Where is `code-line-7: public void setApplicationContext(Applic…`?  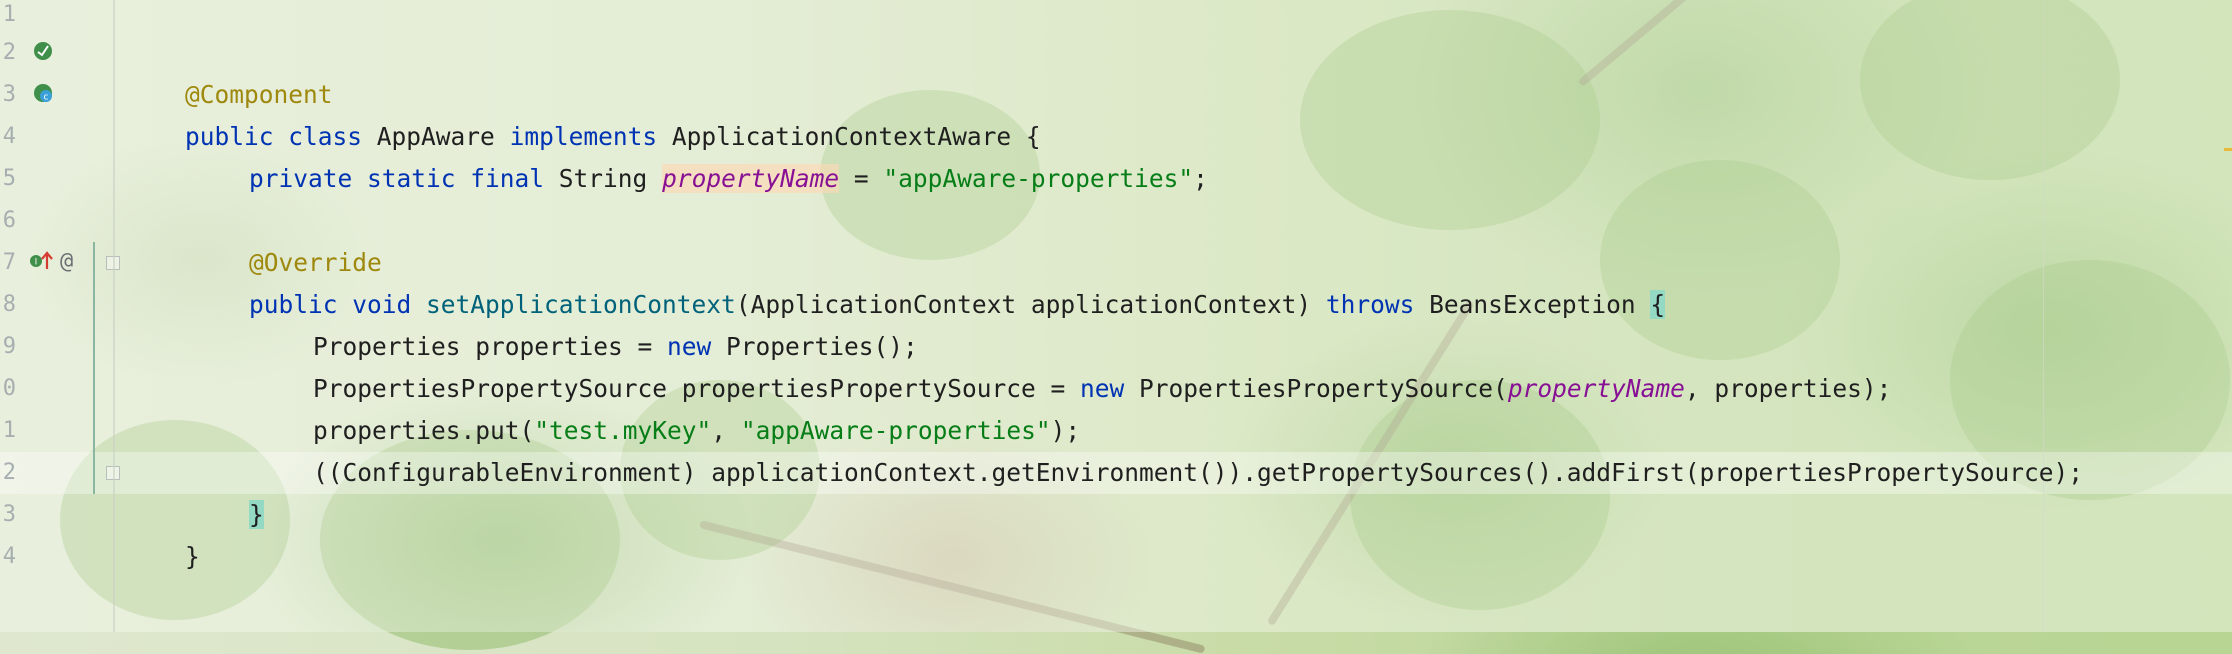 code-line-7: public void setApplicationContext(Applic… is located at coordinates (928, 280).